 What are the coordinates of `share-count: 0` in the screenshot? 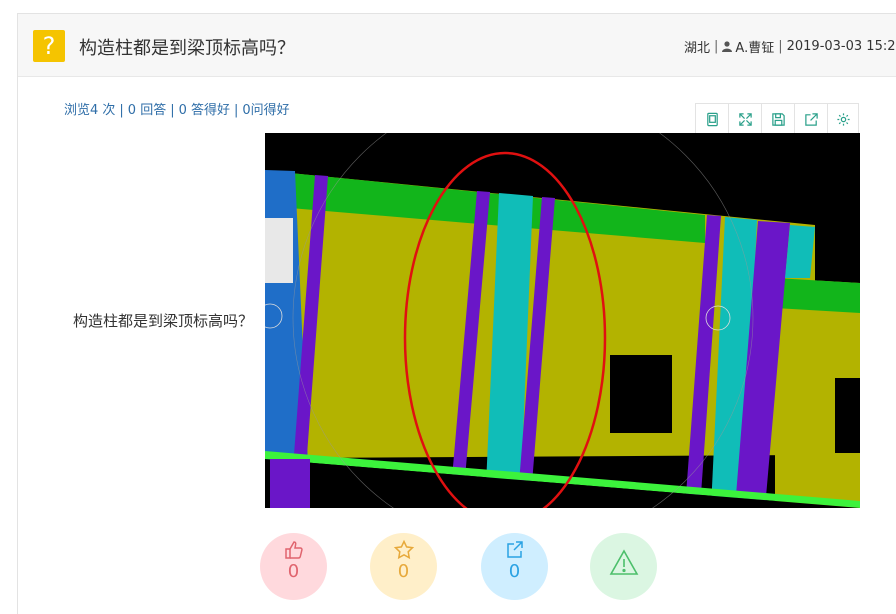 It's located at (514, 571).